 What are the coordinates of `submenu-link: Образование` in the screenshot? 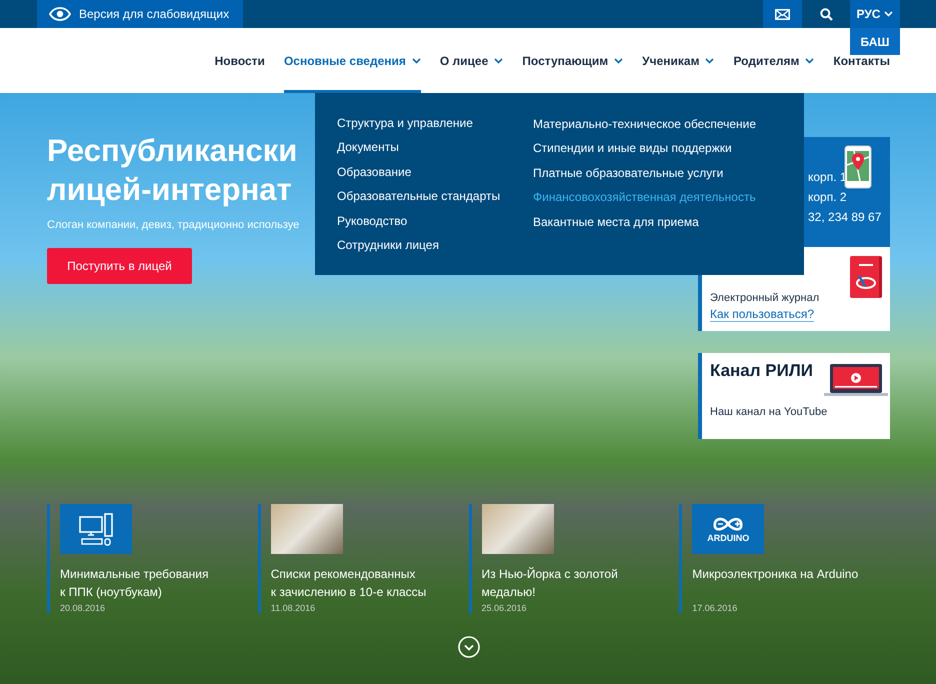 It's located at (374, 172).